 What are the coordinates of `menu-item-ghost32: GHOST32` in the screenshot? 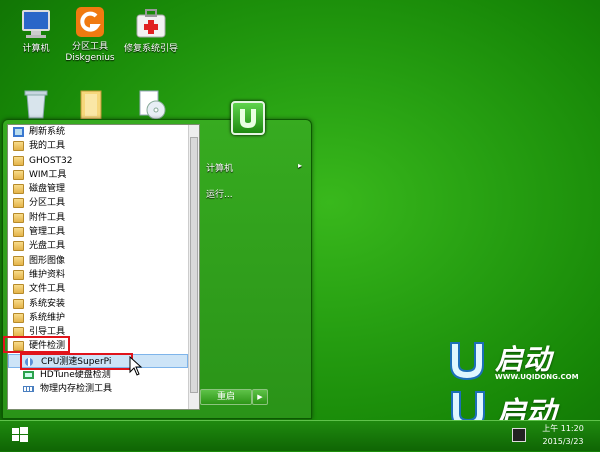 It's located at (98, 161).